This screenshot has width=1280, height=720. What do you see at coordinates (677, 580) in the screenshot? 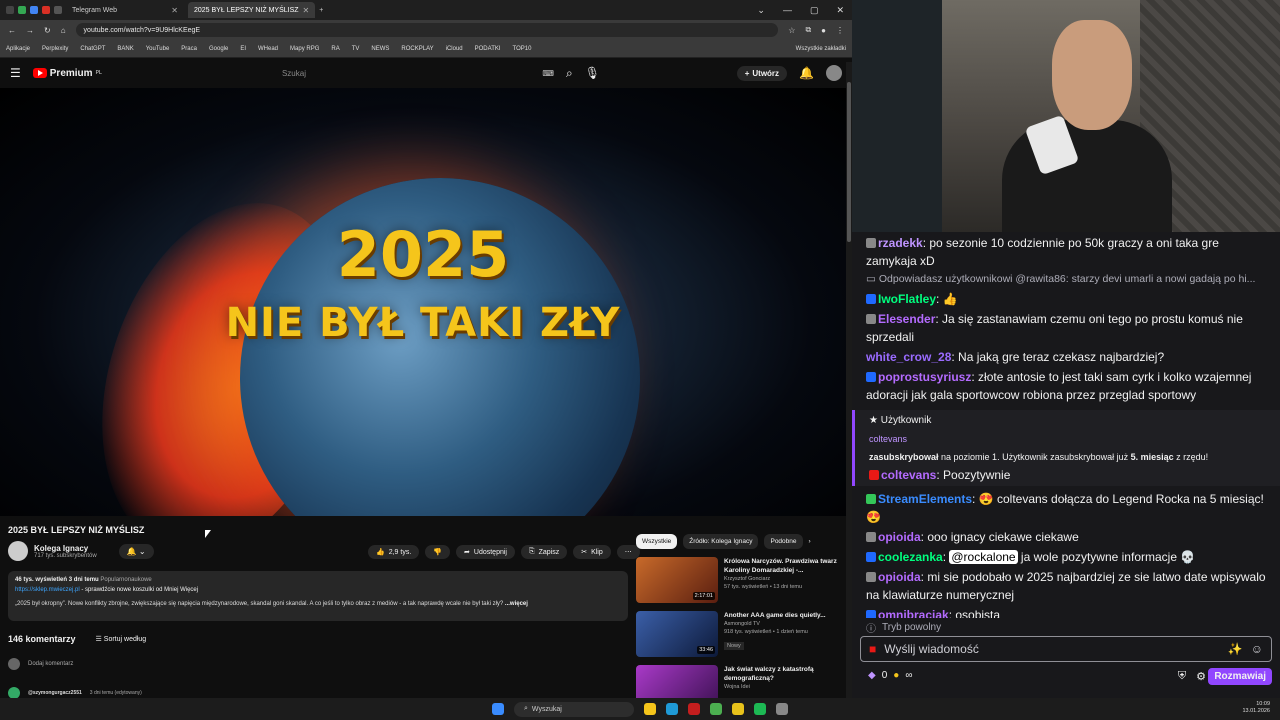
I see `video-thumbnail: 2:17:01` at bounding box center [677, 580].